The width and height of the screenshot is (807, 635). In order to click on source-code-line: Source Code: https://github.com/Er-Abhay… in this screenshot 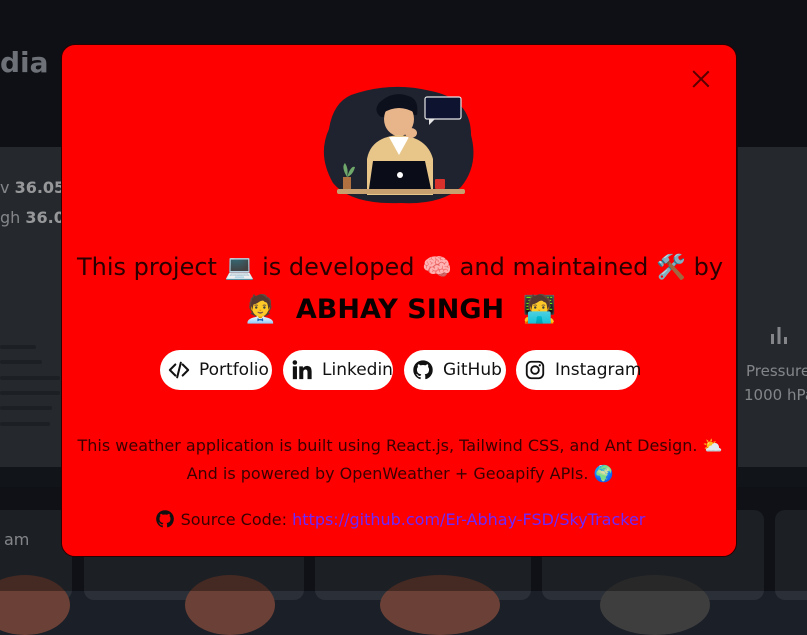, I will do `click(400, 519)`.